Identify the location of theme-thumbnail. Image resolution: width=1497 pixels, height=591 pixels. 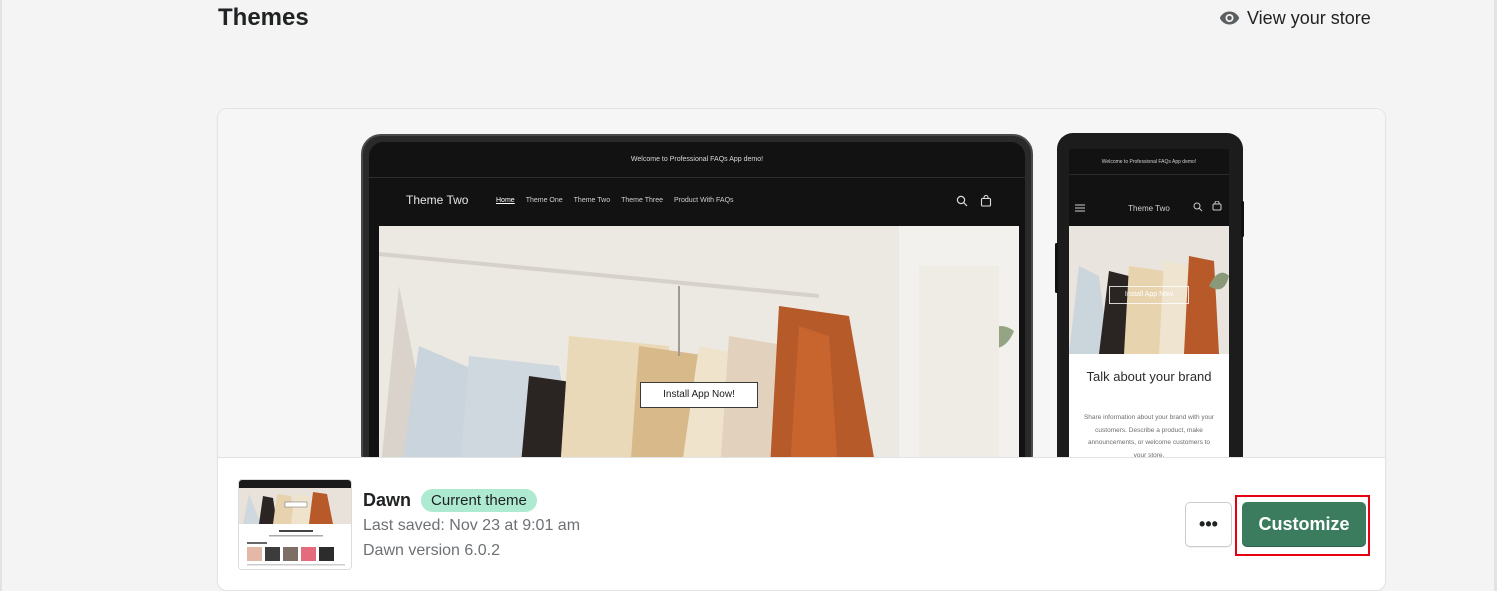
(295, 524).